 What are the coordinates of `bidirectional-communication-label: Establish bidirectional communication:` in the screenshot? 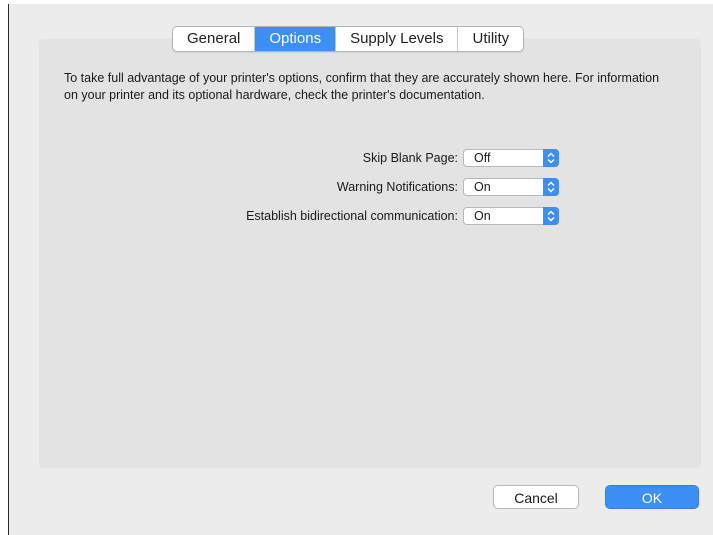 It's located at (352, 216).